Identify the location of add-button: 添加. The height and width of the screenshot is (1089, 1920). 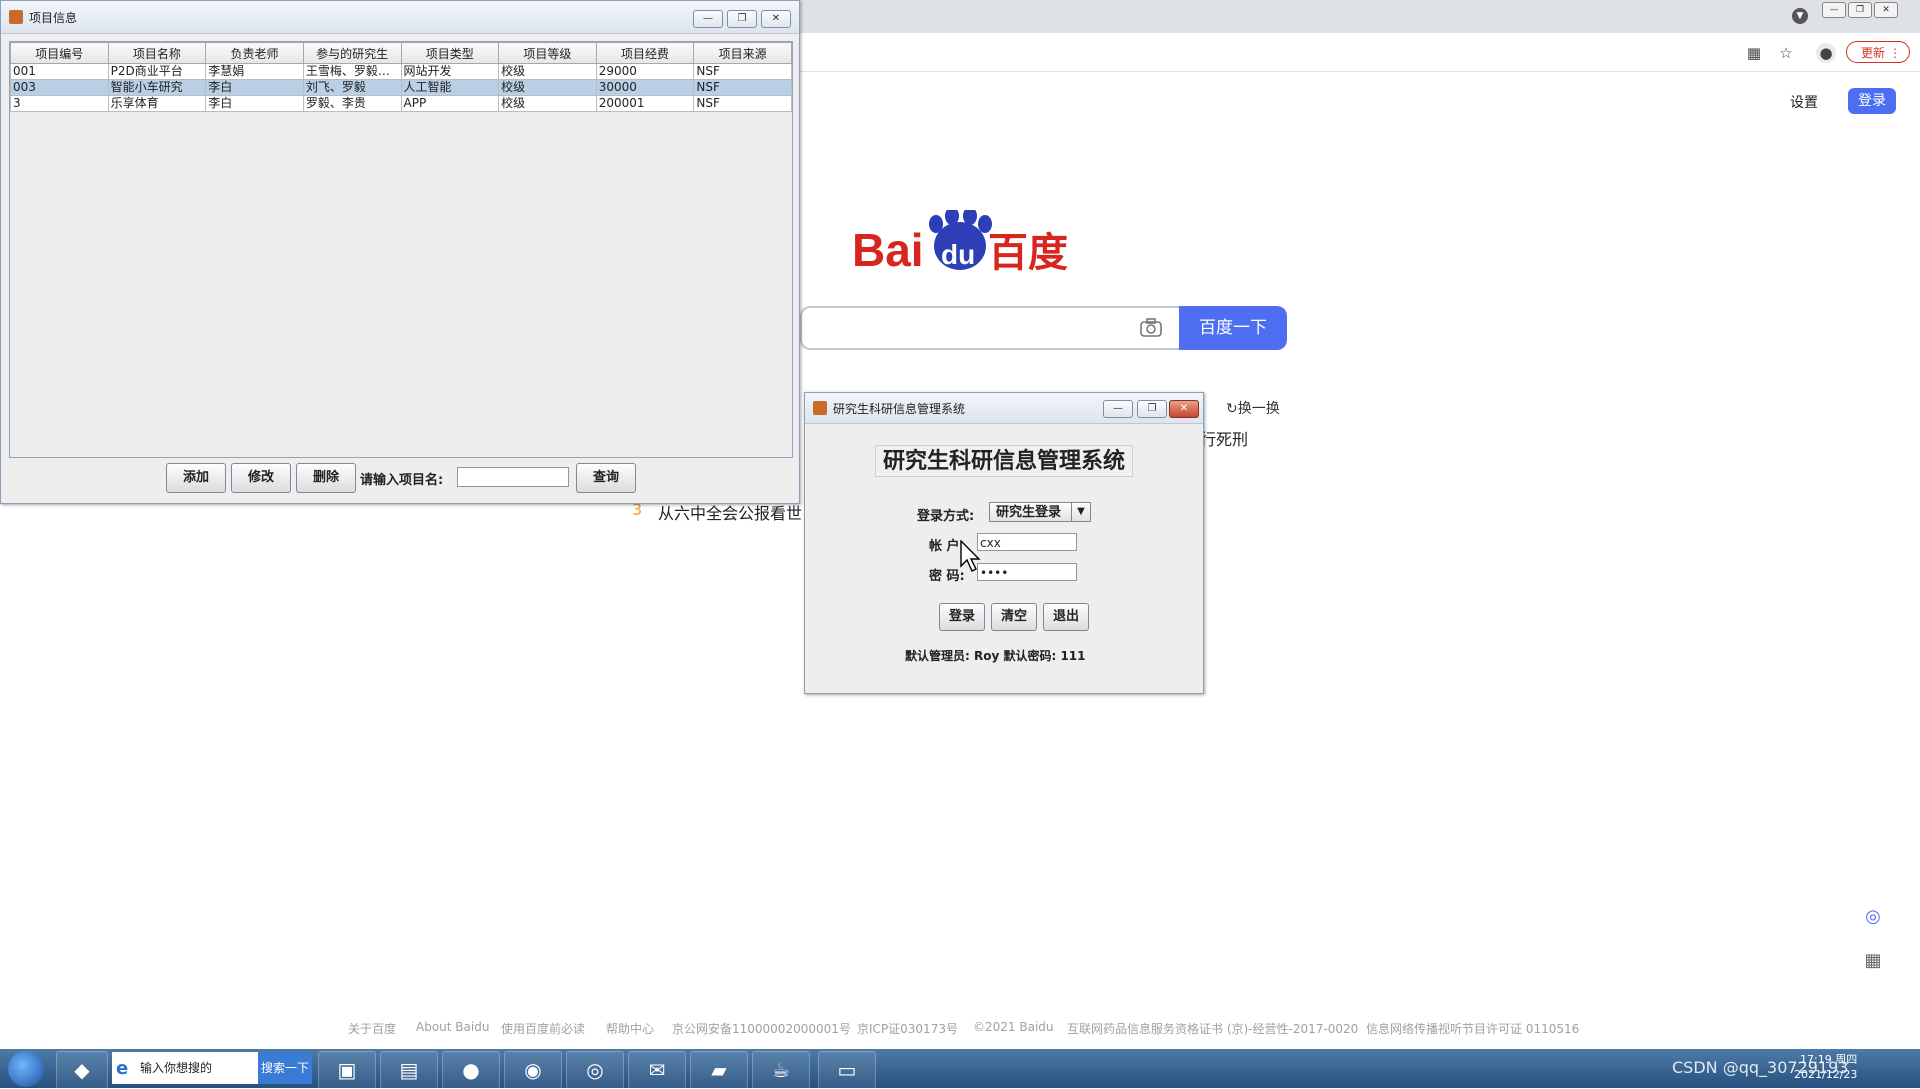
(196, 478).